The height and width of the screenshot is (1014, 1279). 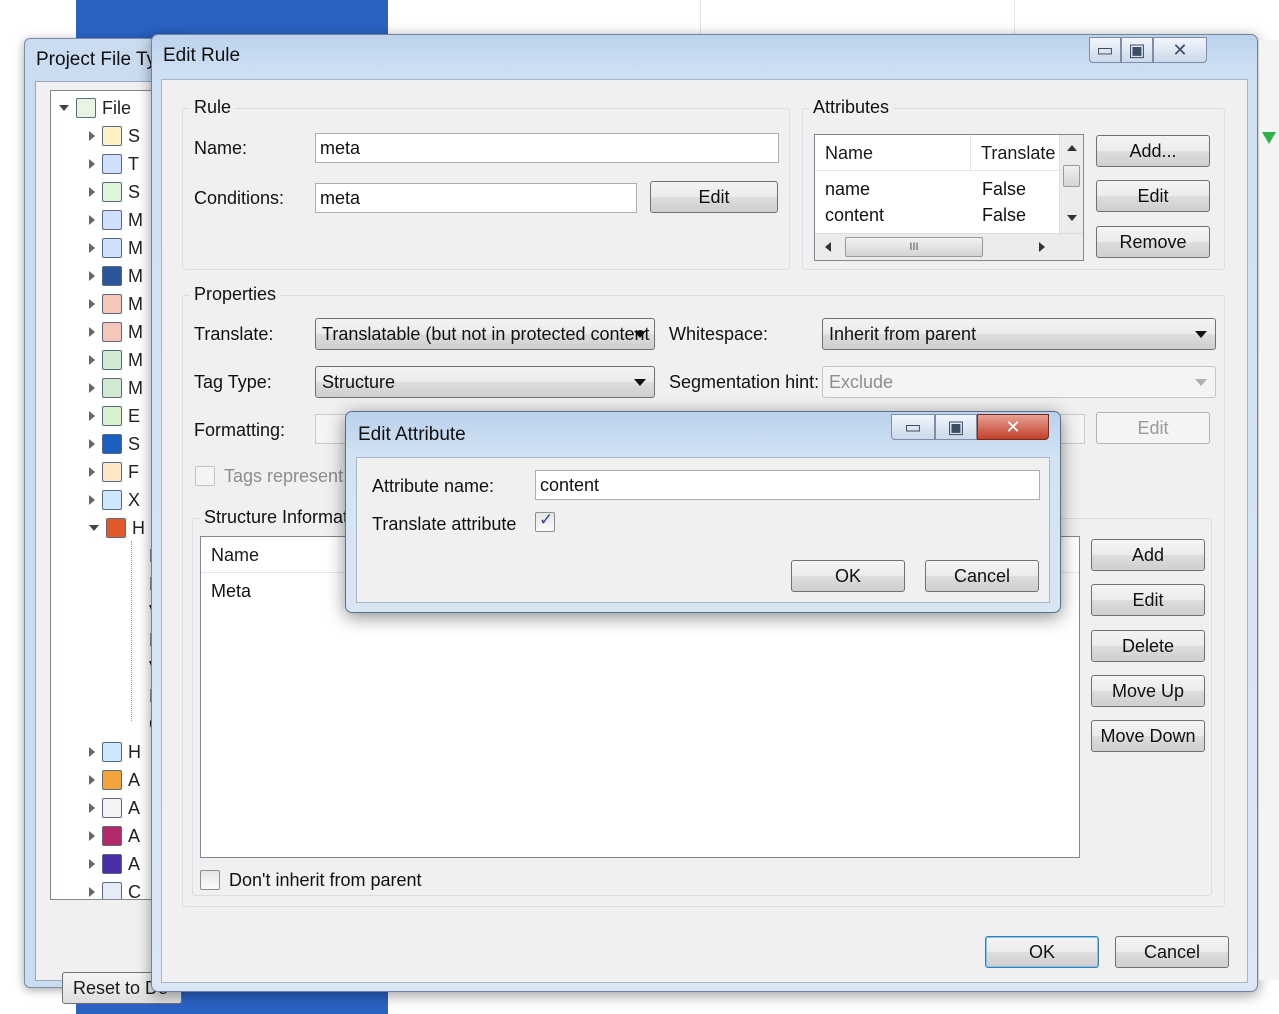 I want to click on attribute-edit-button: Edit, so click(x=1153, y=196).